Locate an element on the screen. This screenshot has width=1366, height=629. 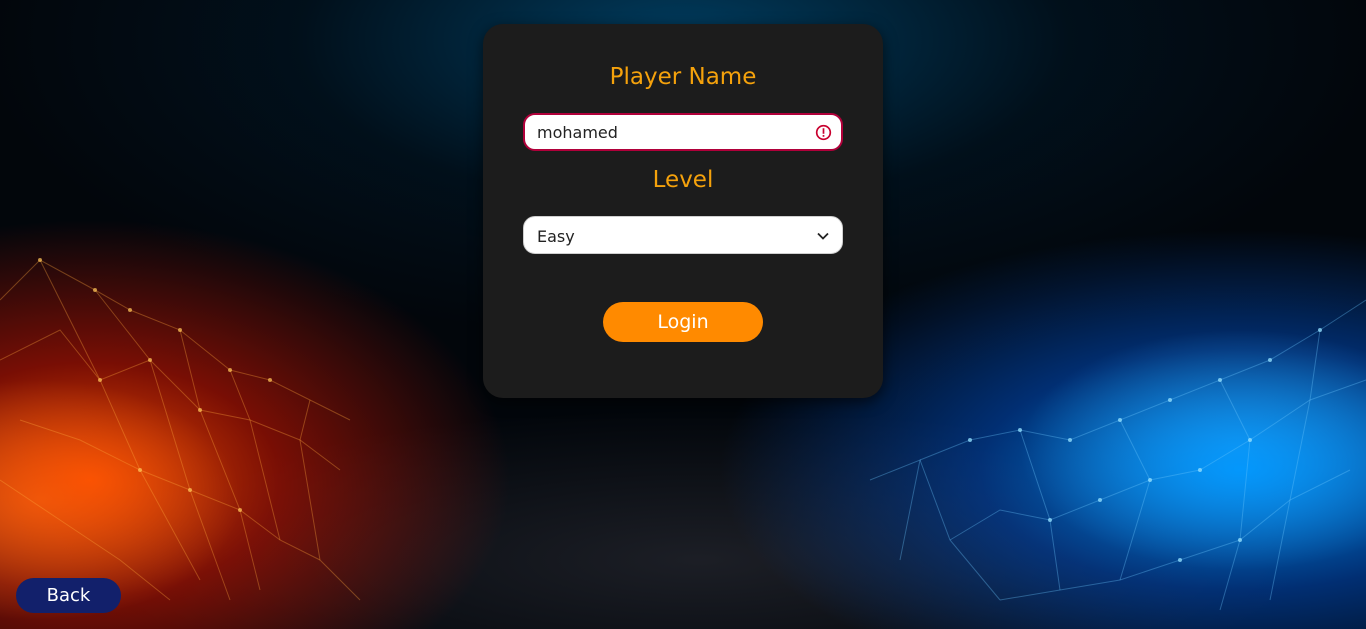
level-selected-value: Easy is located at coordinates (556, 236).